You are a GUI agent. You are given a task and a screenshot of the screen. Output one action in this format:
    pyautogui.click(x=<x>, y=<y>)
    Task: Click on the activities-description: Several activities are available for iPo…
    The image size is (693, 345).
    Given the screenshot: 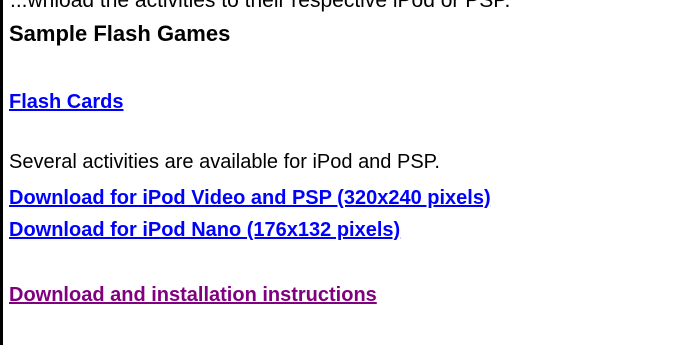 What is the action you would take?
    pyautogui.click(x=224, y=162)
    